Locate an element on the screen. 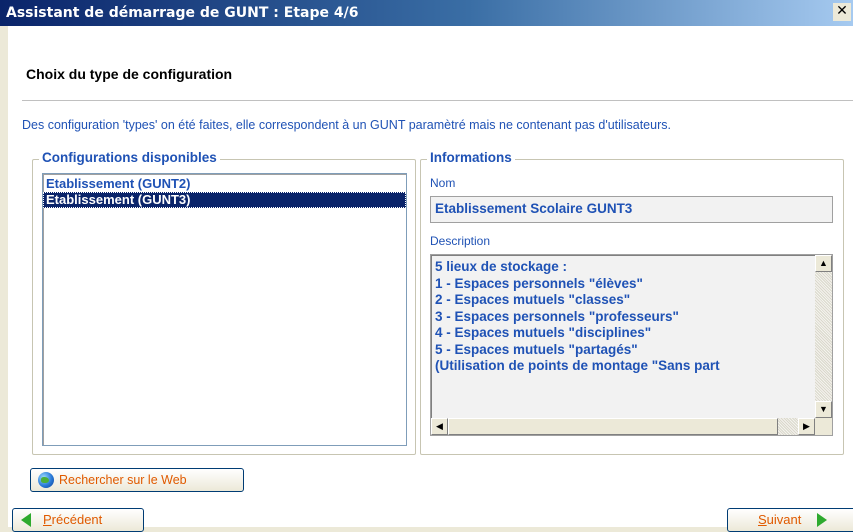 Image resolution: width=853 pixels, height=532 pixels. next-button: Suivant is located at coordinates (790, 520).